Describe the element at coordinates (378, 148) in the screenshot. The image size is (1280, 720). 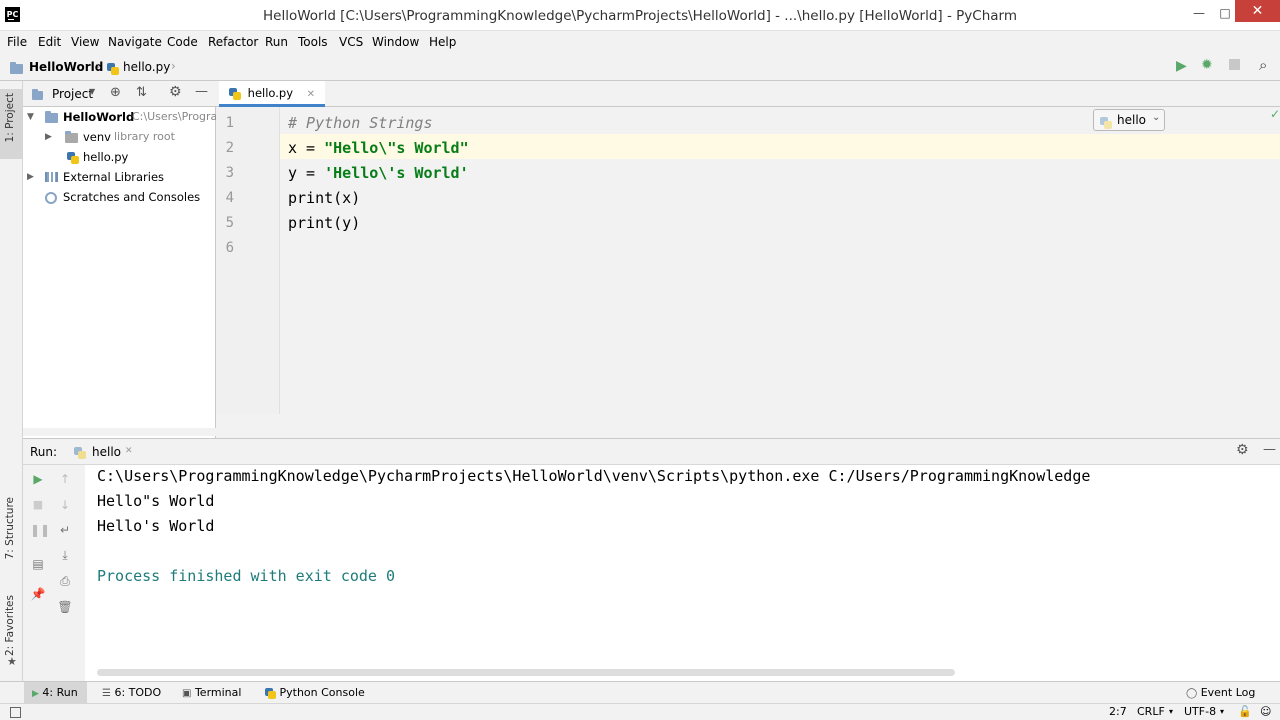
I see `code-line: x = "Hello\"s World"` at that location.